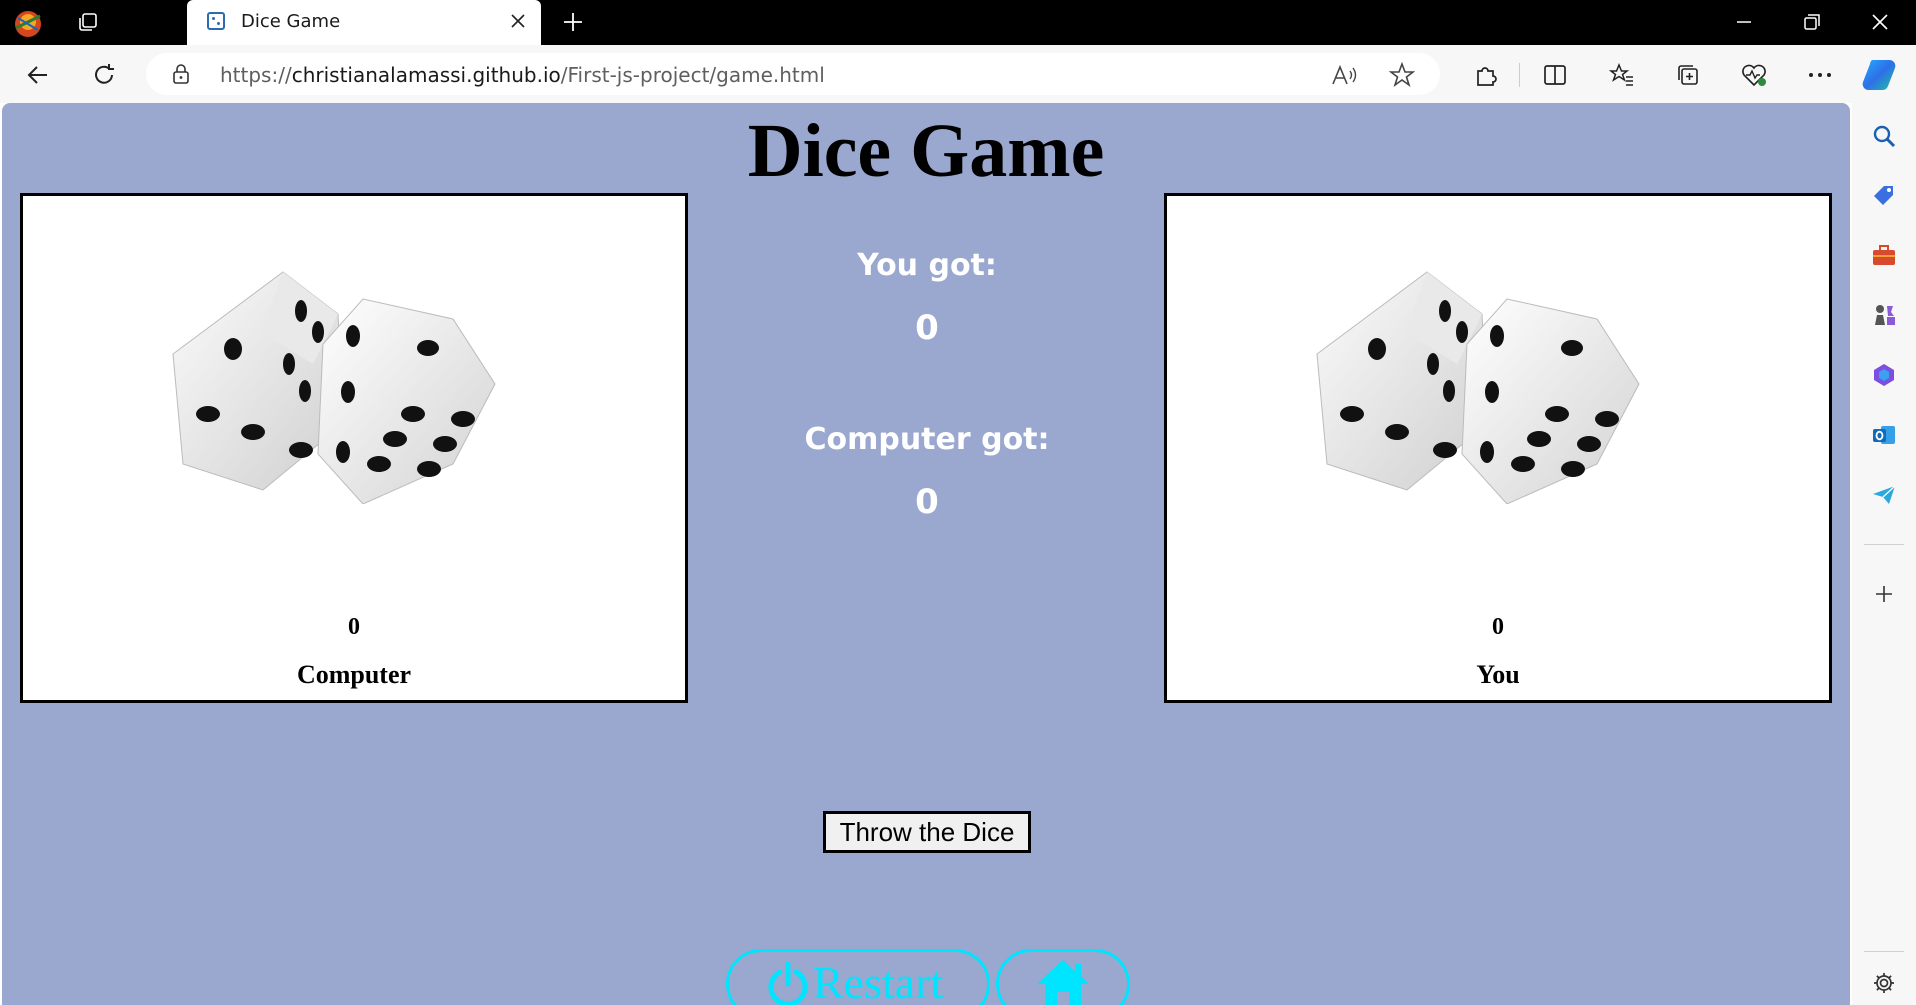  What do you see at coordinates (354, 674) in the screenshot?
I see `computer-label: Computer` at bounding box center [354, 674].